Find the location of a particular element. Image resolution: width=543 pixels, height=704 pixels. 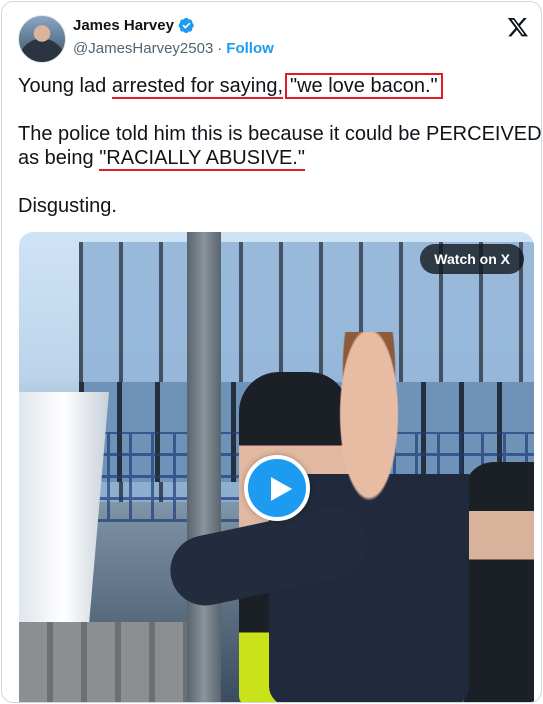

boxed-quote: "we love bacon." is located at coordinates (364, 86).